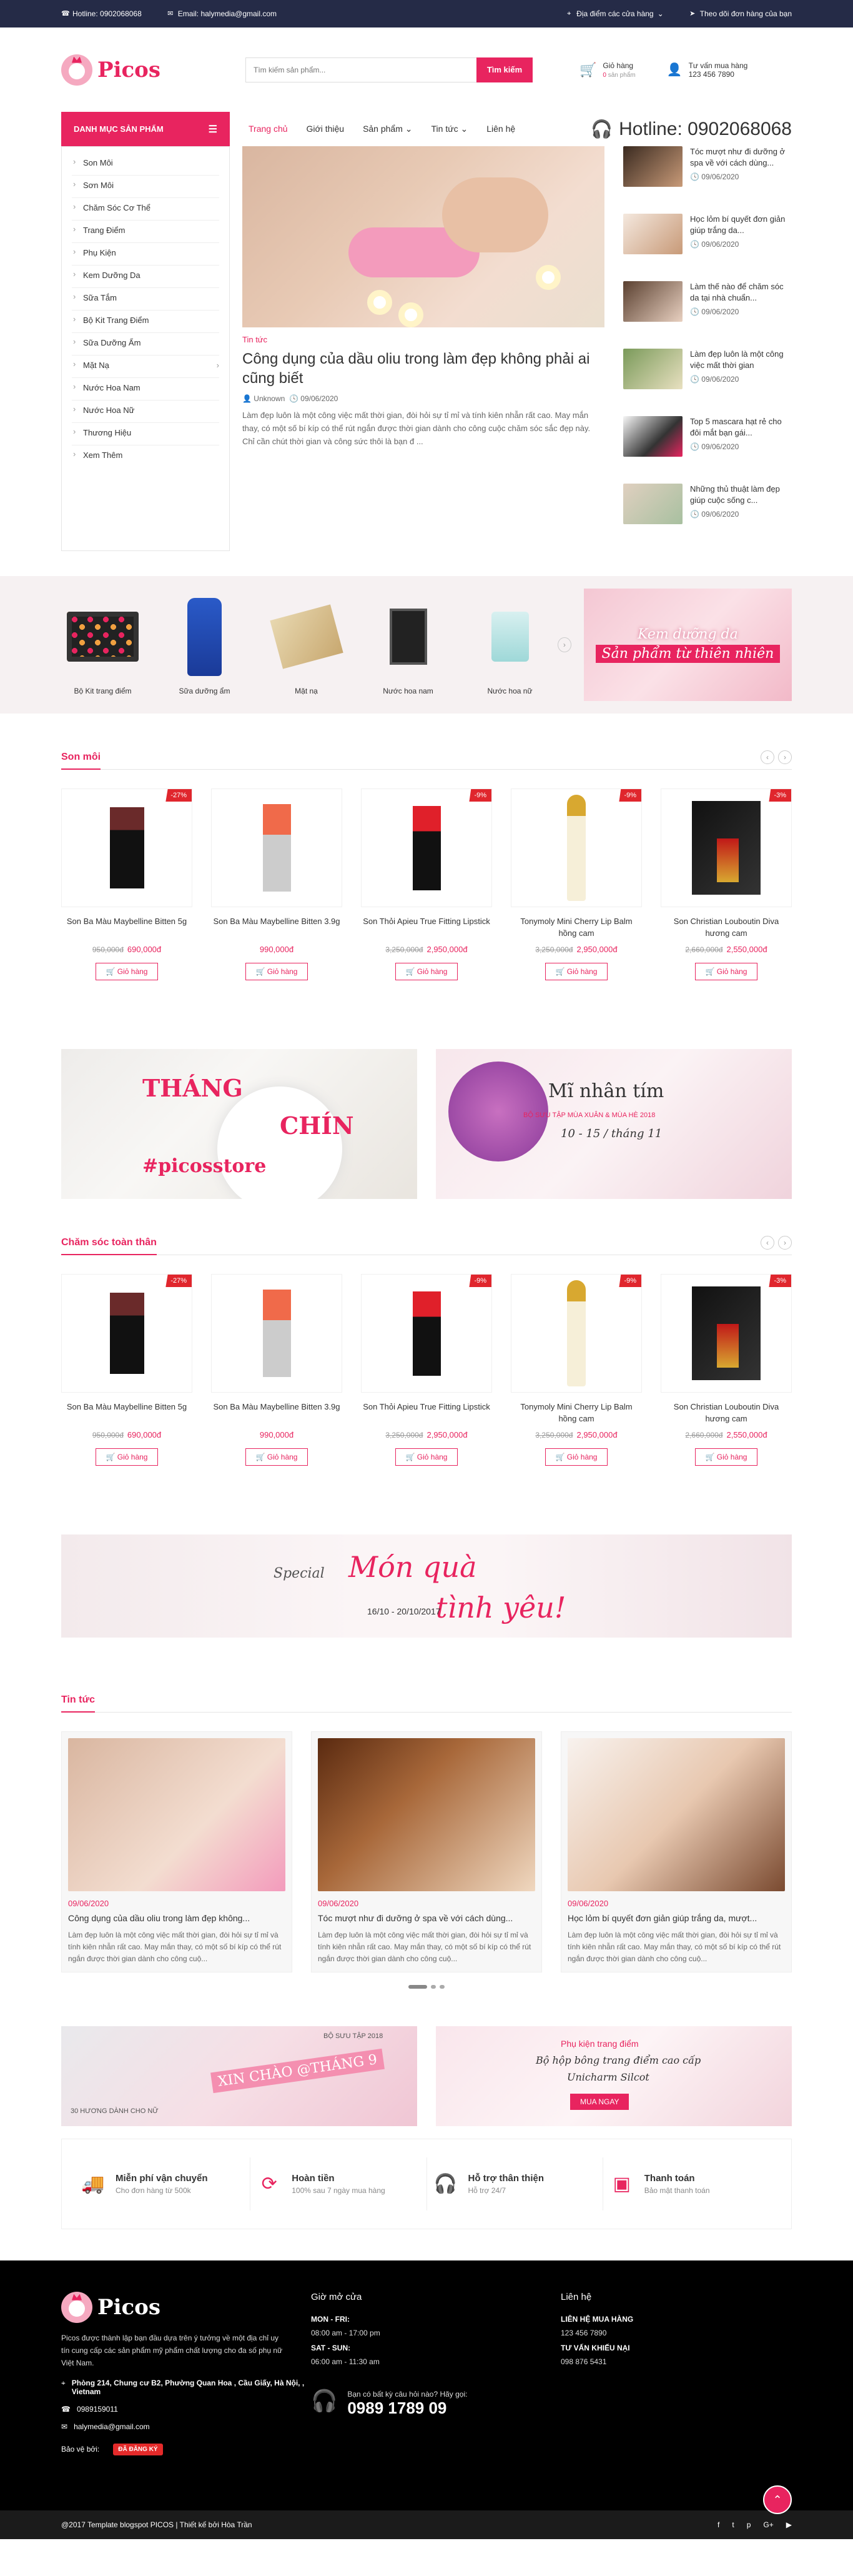  Describe the element at coordinates (239, 1124) in the screenshot. I see `september-banner: THÁNG CHÍN #picosstore` at that location.